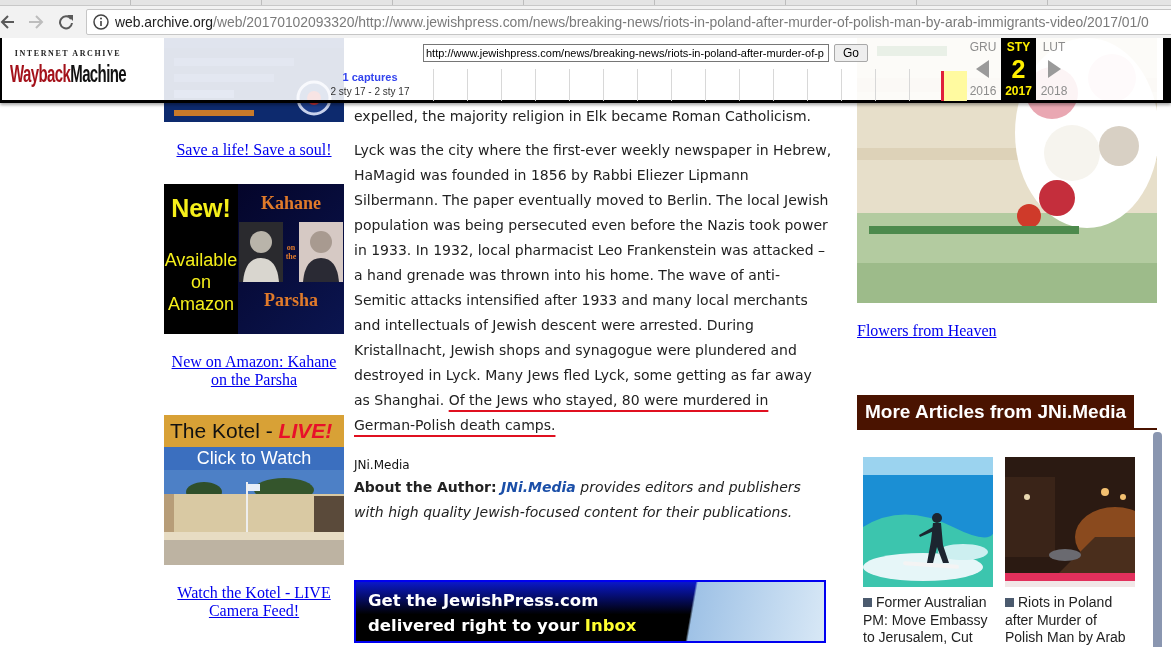  I want to click on logo-wordmark: WaybackMachine, so click(68, 73).